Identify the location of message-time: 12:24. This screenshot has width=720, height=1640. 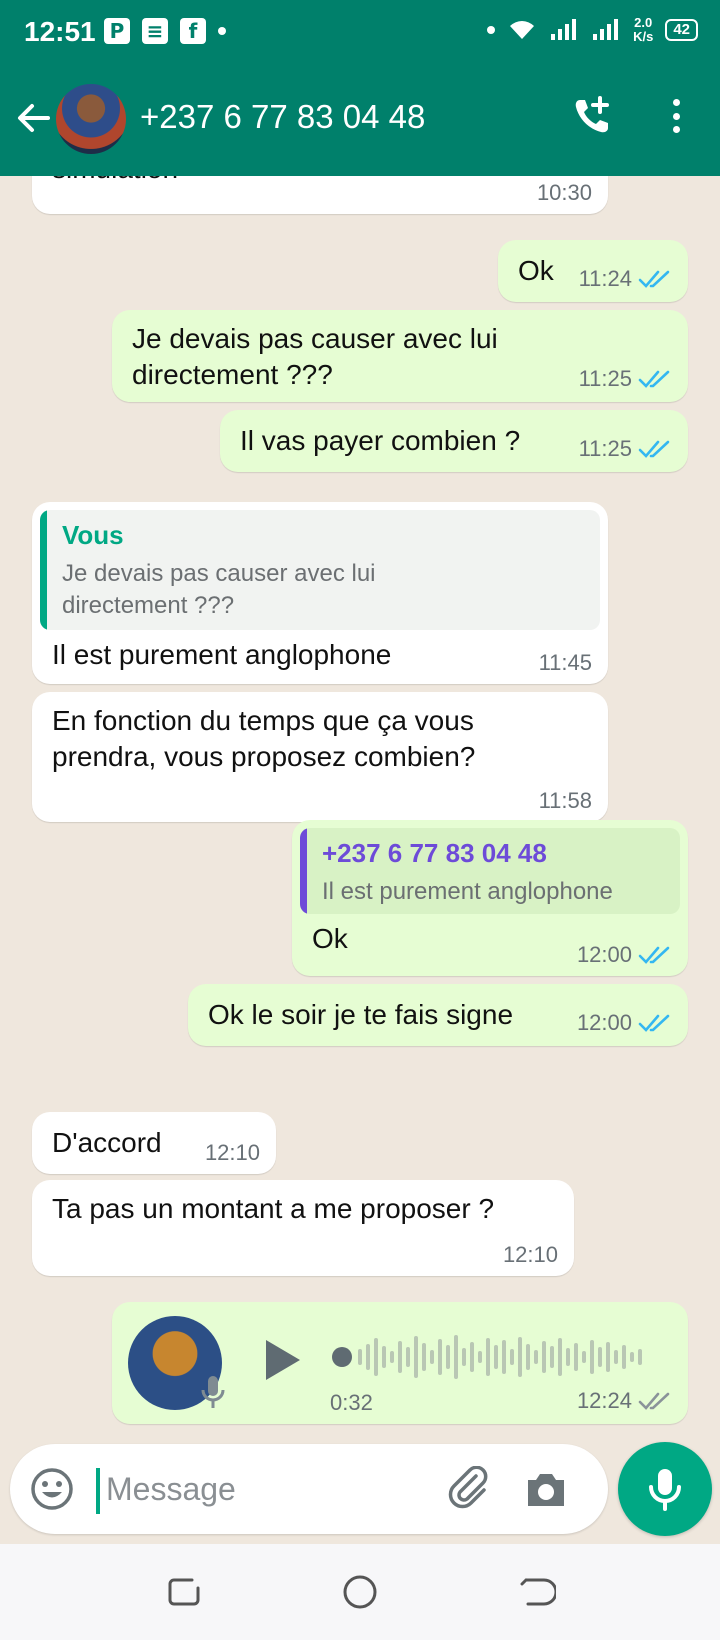
(604, 1400).